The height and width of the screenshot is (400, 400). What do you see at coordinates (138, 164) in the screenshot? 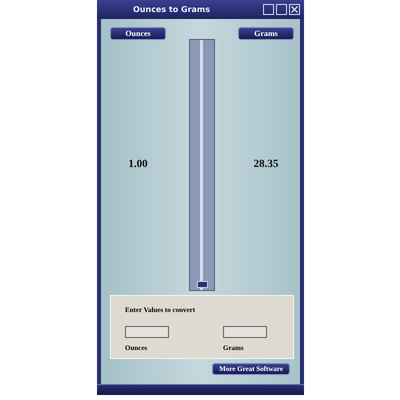
I see `ounces-value: 1.00` at bounding box center [138, 164].